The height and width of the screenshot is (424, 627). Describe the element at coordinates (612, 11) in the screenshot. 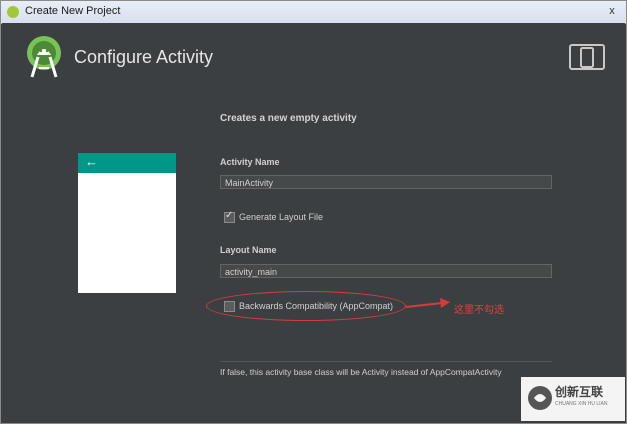

I see `close-button: x` at that location.